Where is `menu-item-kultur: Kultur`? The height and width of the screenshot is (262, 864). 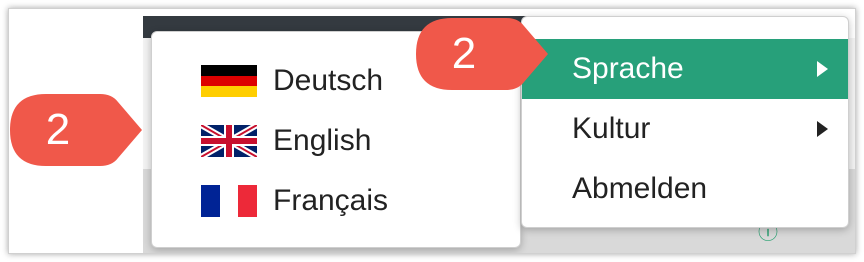 menu-item-kultur: Kultur is located at coordinates (685, 129).